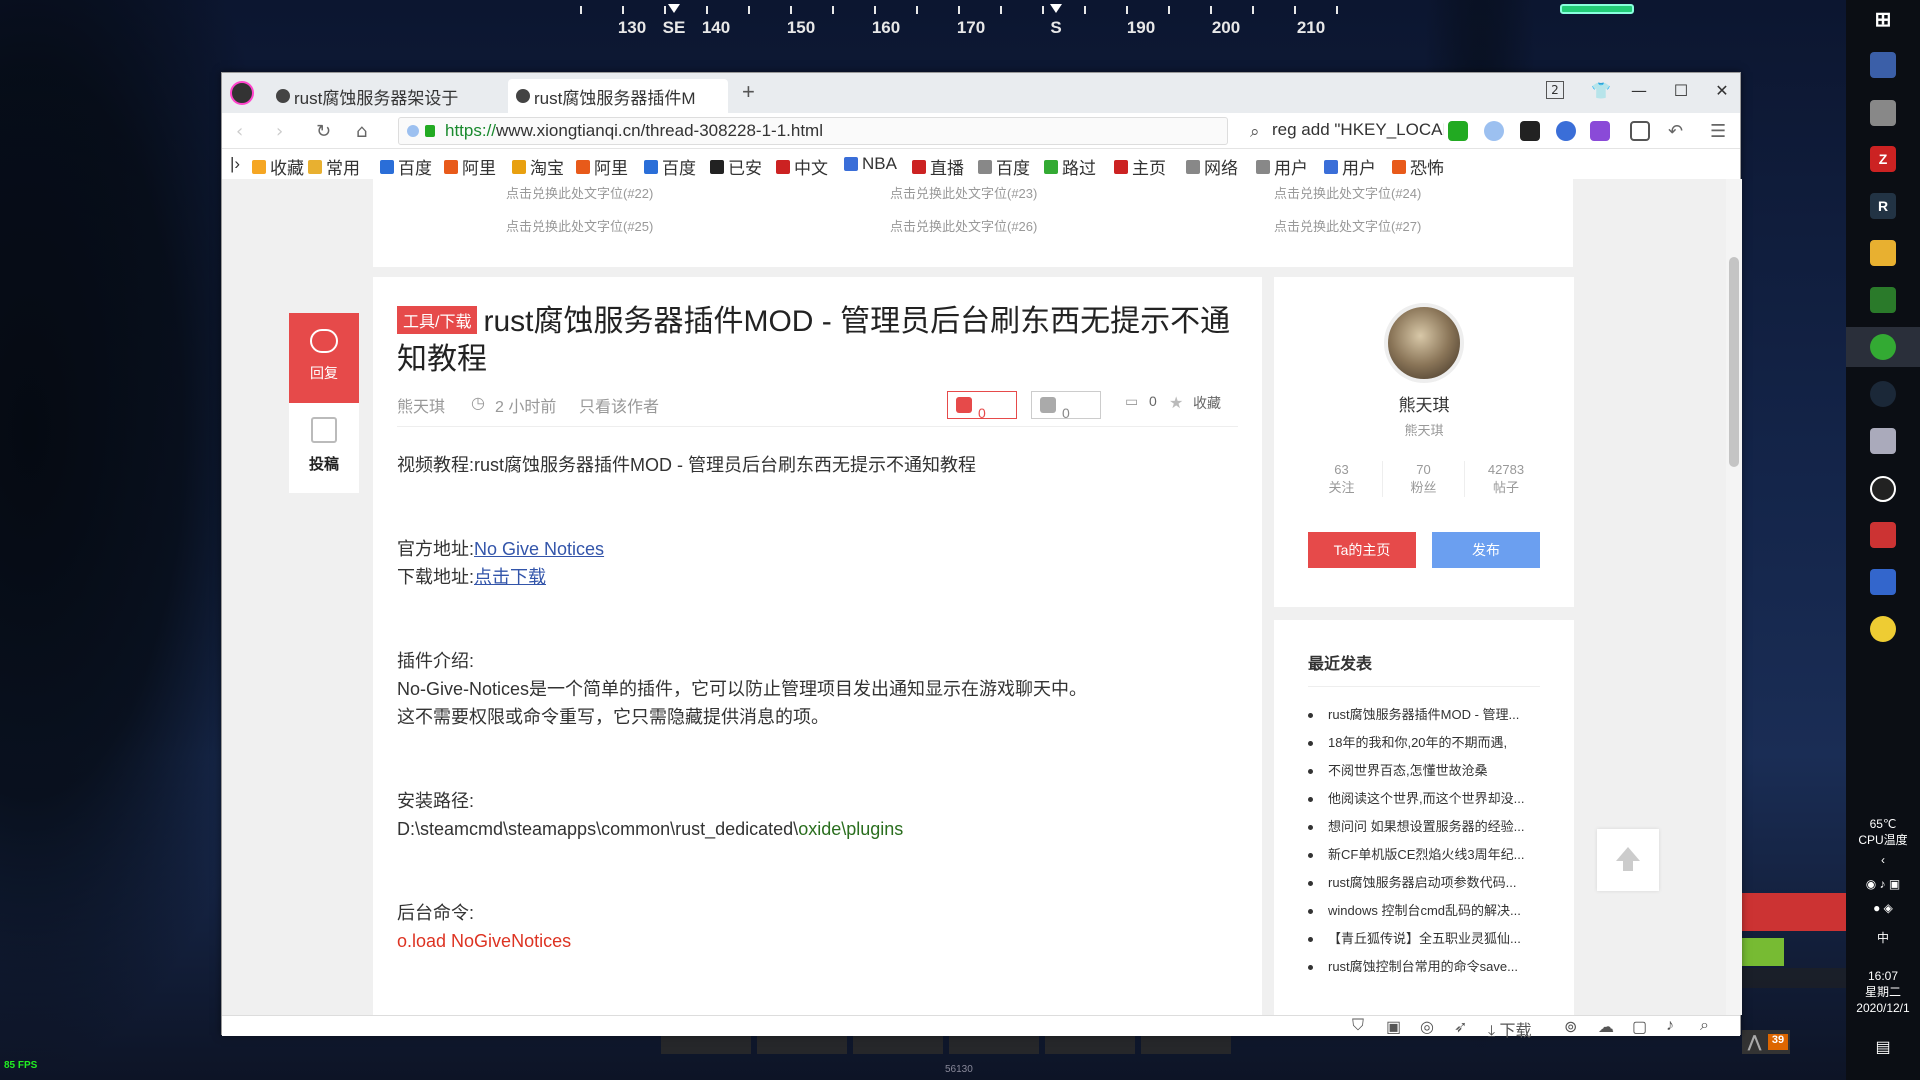 This screenshot has width=1920, height=1080. Describe the element at coordinates (1883, 394) in the screenshot. I see `steam-icon` at that location.